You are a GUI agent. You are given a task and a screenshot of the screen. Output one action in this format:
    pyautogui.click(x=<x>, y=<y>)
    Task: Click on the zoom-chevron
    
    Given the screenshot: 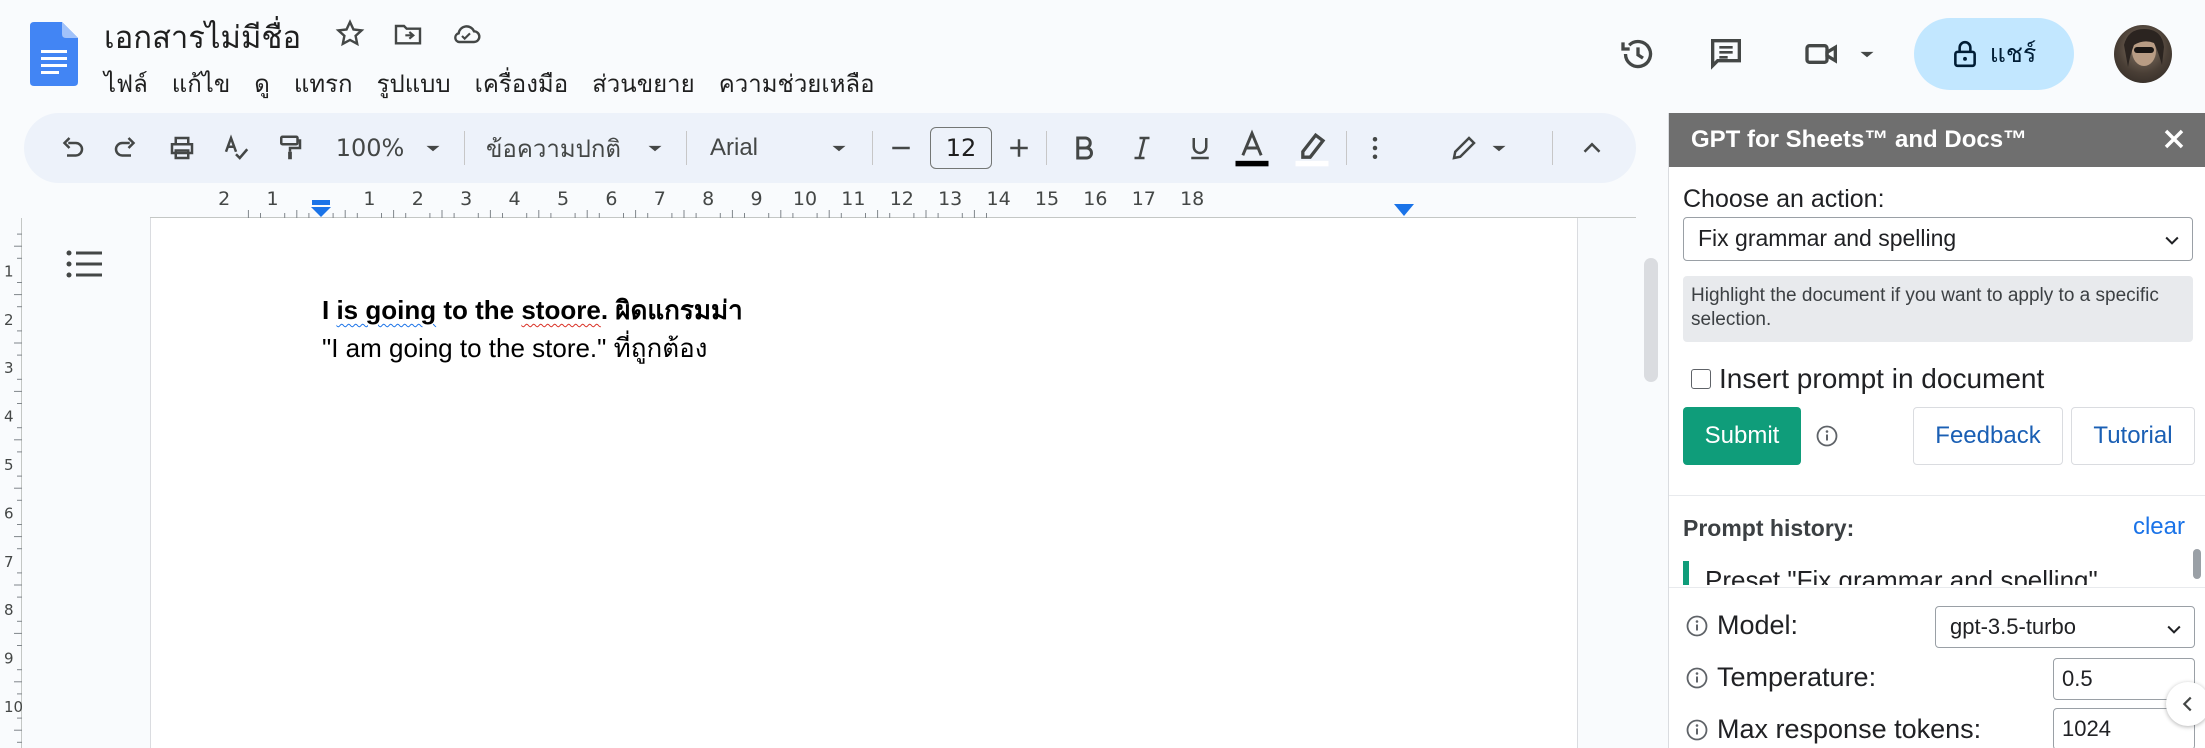 What is the action you would take?
    pyautogui.click(x=433, y=148)
    